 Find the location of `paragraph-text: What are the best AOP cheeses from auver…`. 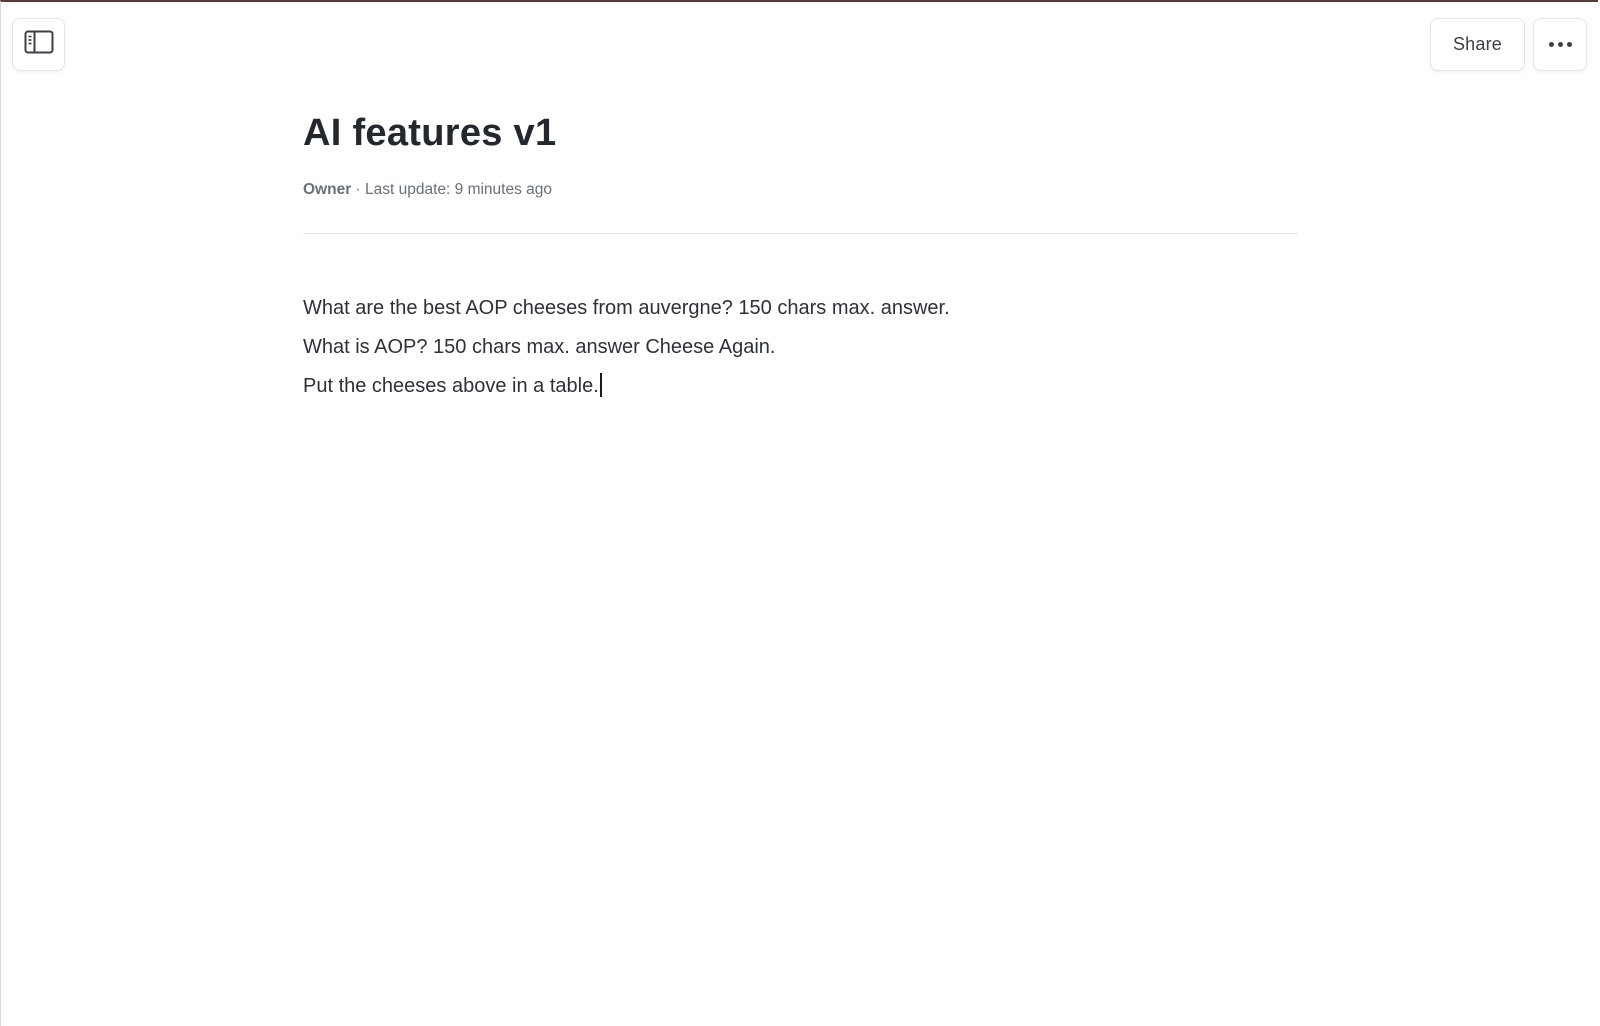

paragraph-text: What are the best AOP cheeses from auver… is located at coordinates (626, 308).